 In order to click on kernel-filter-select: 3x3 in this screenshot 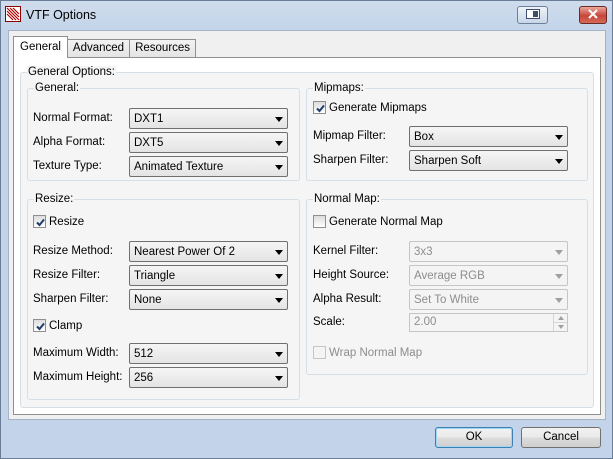, I will do `click(488, 251)`.